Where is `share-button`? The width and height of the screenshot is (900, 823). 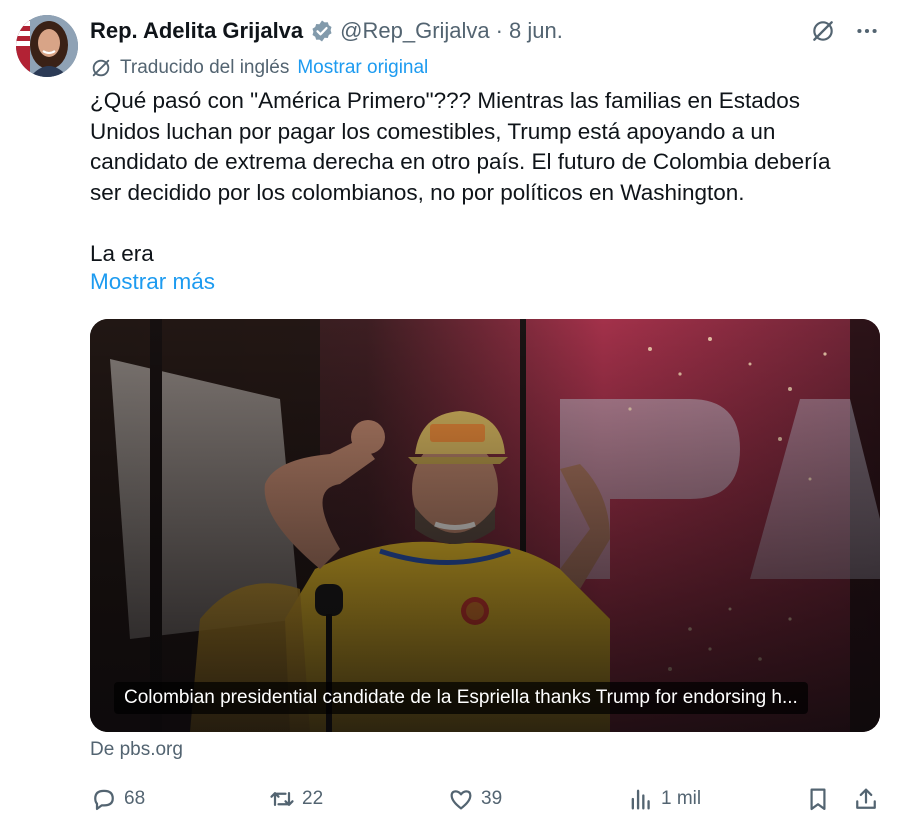
share-button is located at coordinates (866, 799).